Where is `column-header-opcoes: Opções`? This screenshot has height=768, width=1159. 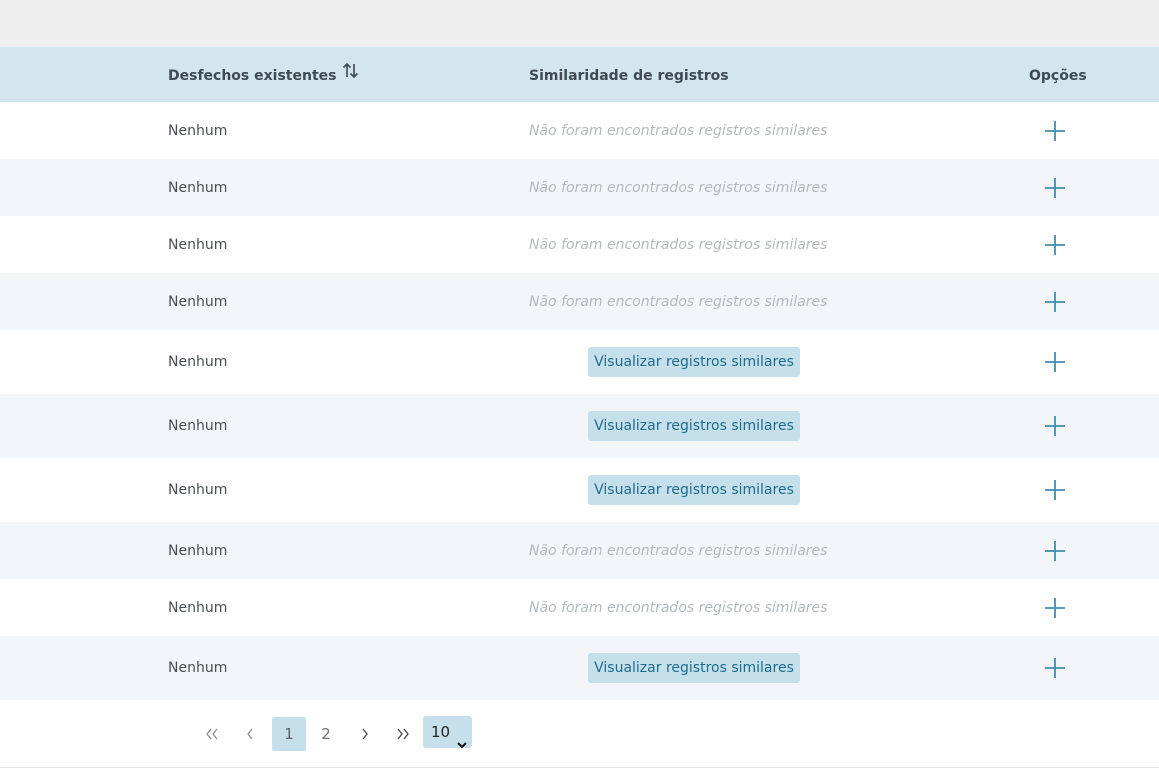
column-header-opcoes: Opções is located at coordinates (1058, 76).